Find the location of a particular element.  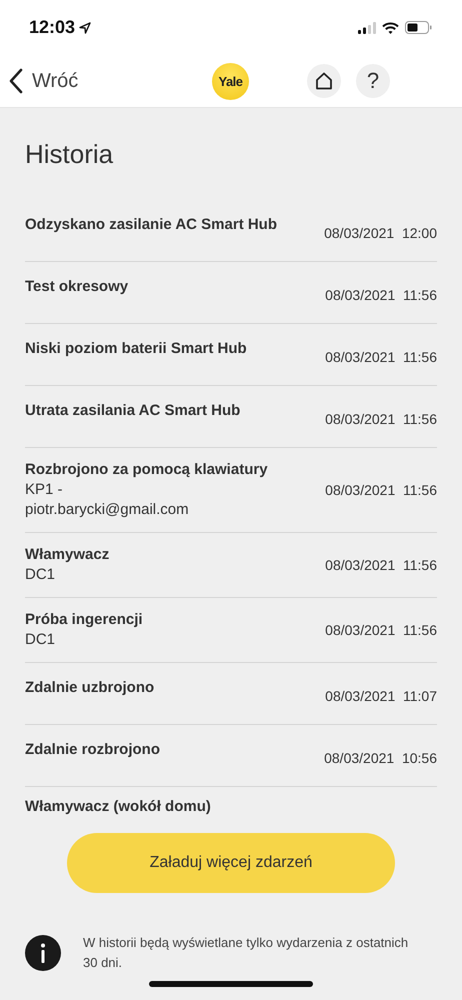

event-title: Utrata zasilania AC Smart Hub is located at coordinates (132, 411).